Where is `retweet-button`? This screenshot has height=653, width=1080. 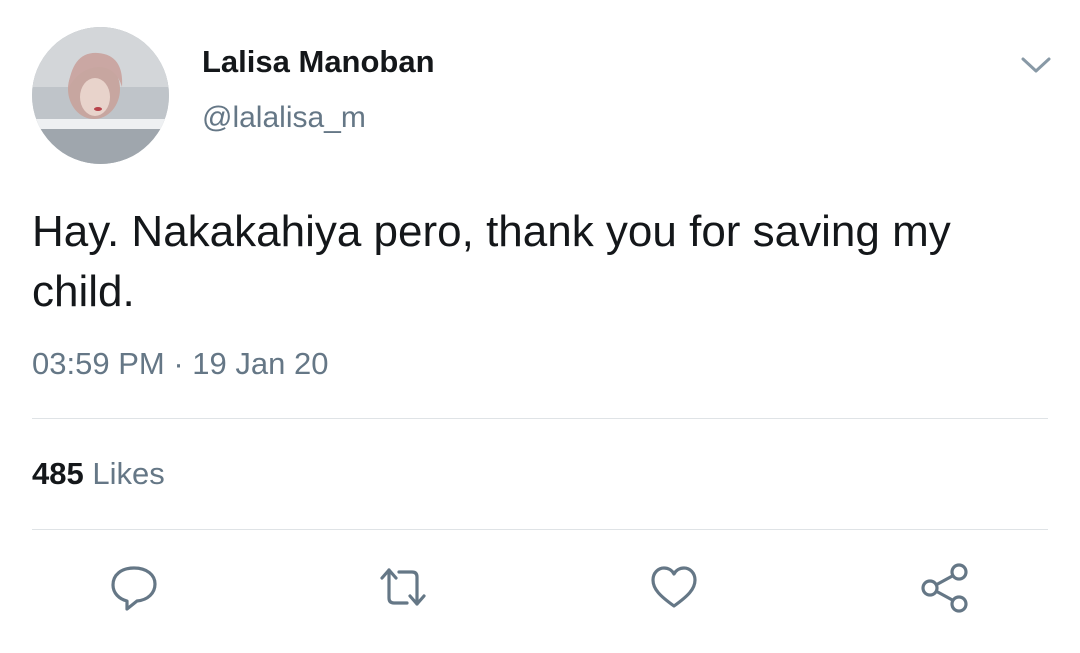 retweet-button is located at coordinates (403, 588).